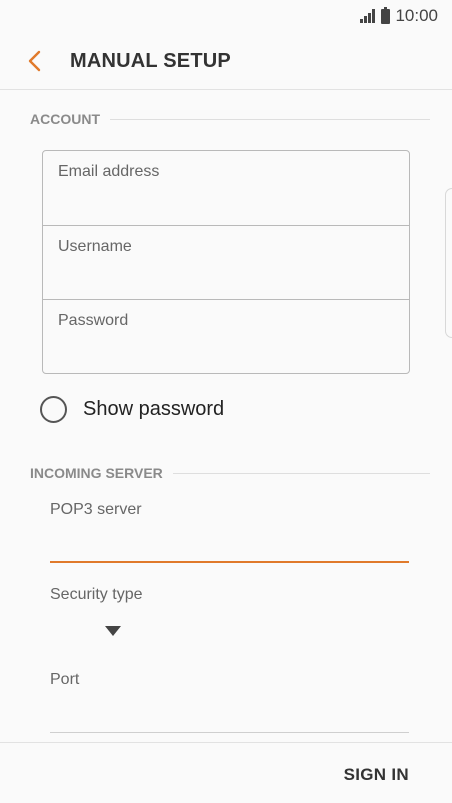 This screenshot has width=452, height=803. Describe the element at coordinates (35, 61) in the screenshot. I see `chevron-left-icon` at that location.